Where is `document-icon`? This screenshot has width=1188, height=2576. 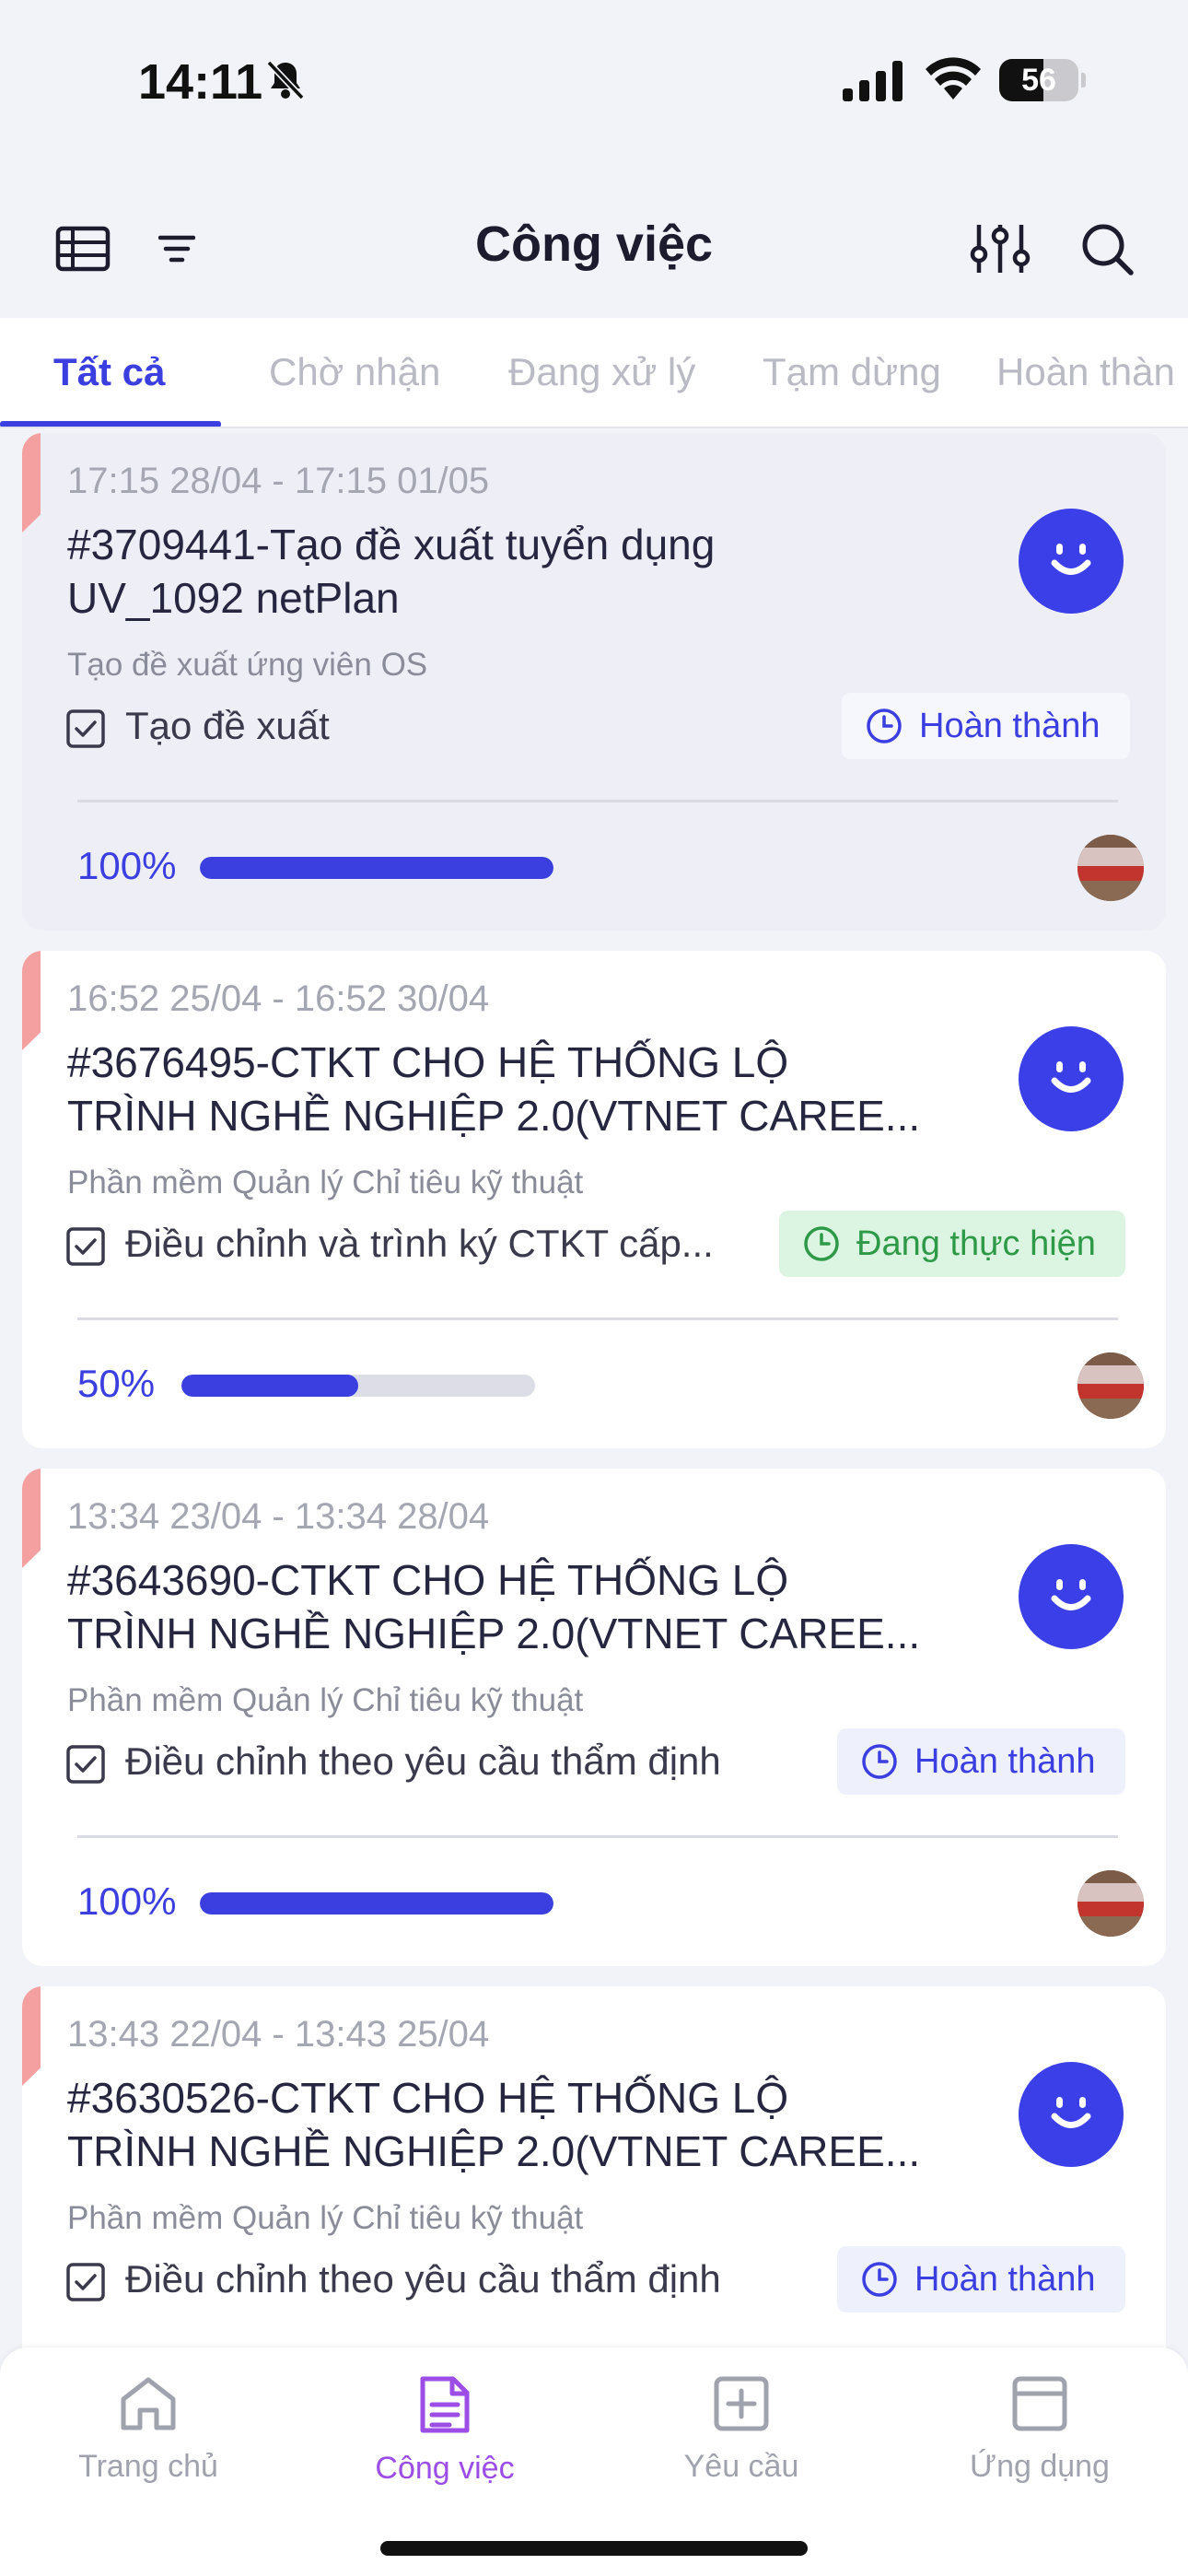 document-icon is located at coordinates (445, 2404).